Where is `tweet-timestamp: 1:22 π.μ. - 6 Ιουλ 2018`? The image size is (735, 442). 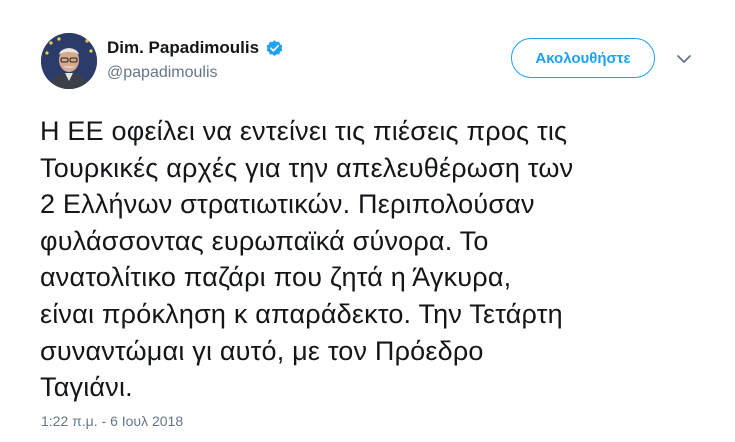
tweet-timestamp: 1:22 π.μ. - 6 Ιουλ 2018 is located at coordinates (112, 421).